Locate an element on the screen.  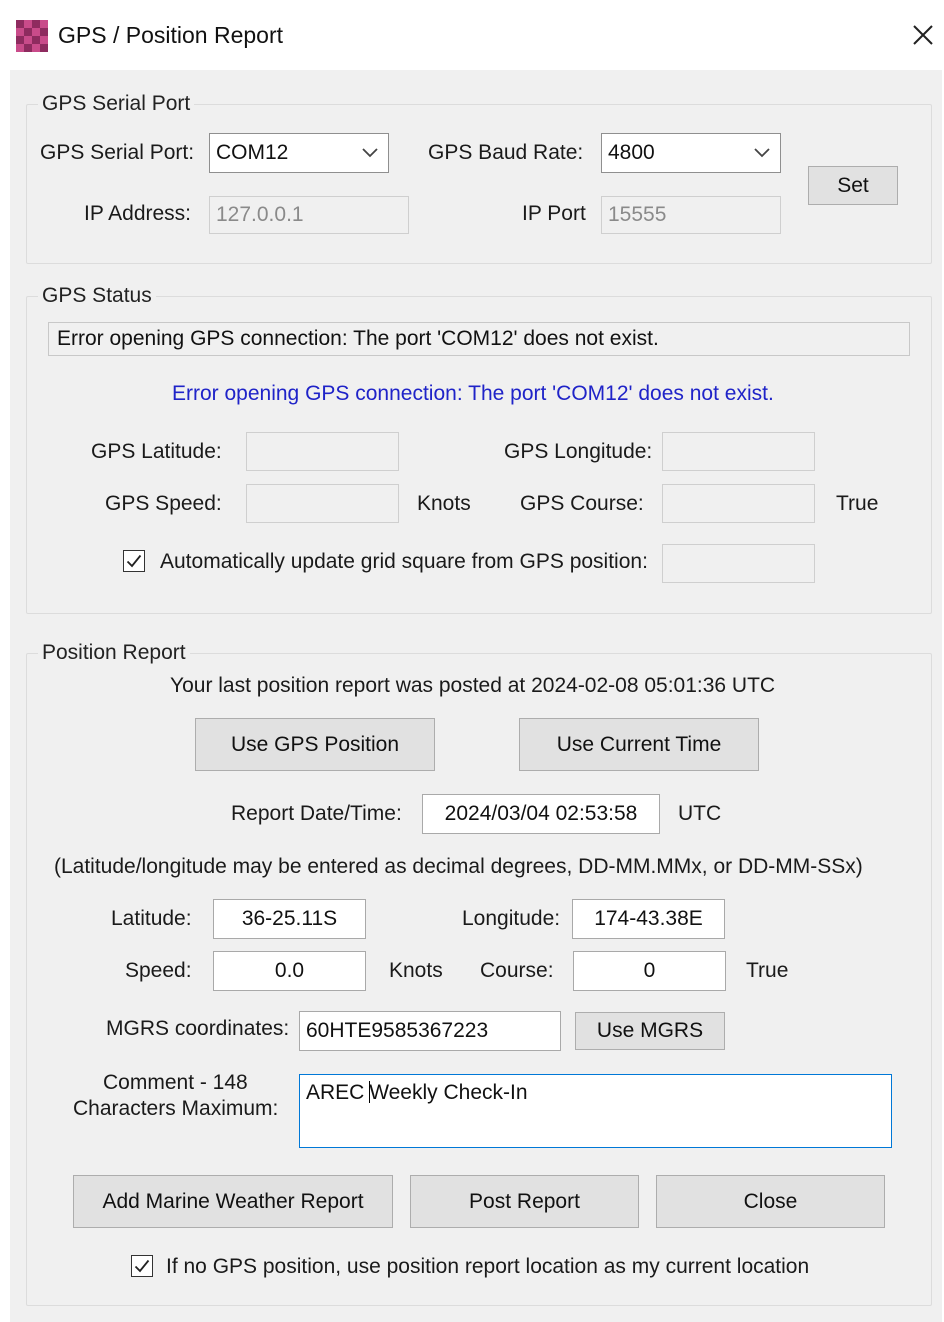
report-datetime-field: 2024/03/04 02:53:58 is located at coordinates (541, 814).